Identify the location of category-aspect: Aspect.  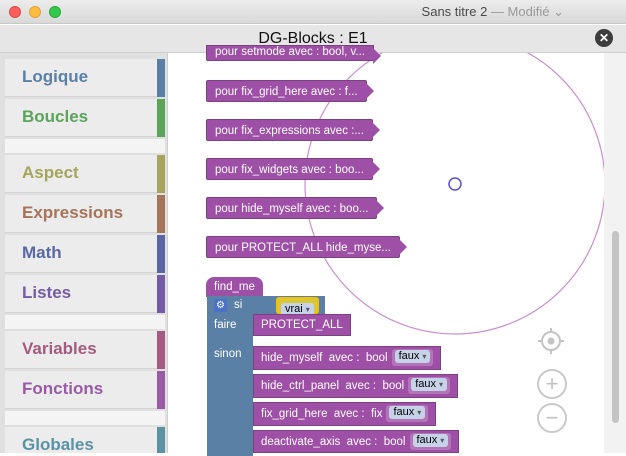
(85, 174).